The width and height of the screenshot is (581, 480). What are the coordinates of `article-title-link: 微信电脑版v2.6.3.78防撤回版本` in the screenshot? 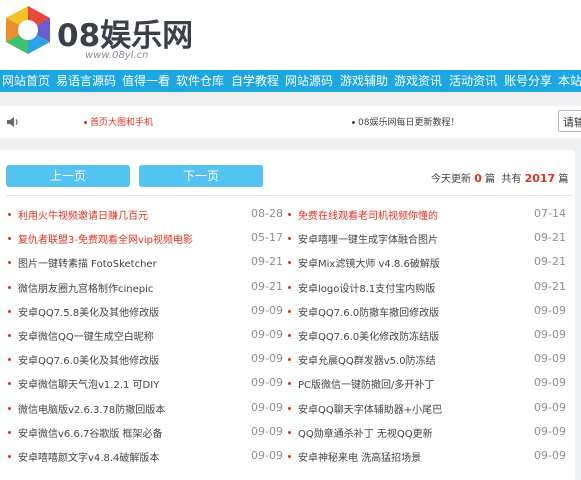 It's located at (91, 408).